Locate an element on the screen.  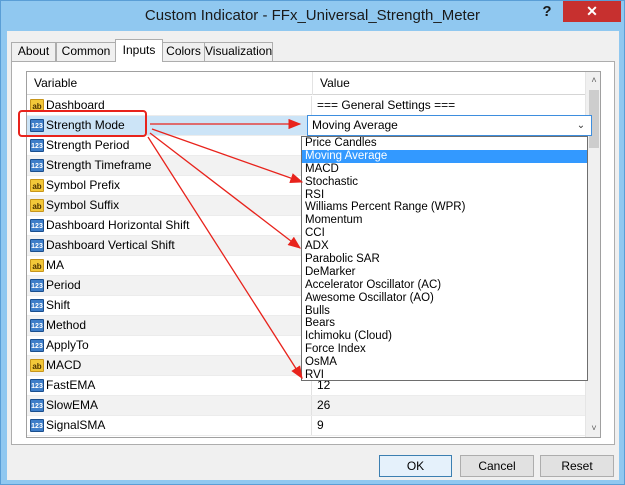
row-value-cell: === General Settings === is located at coordinates (449, 105).